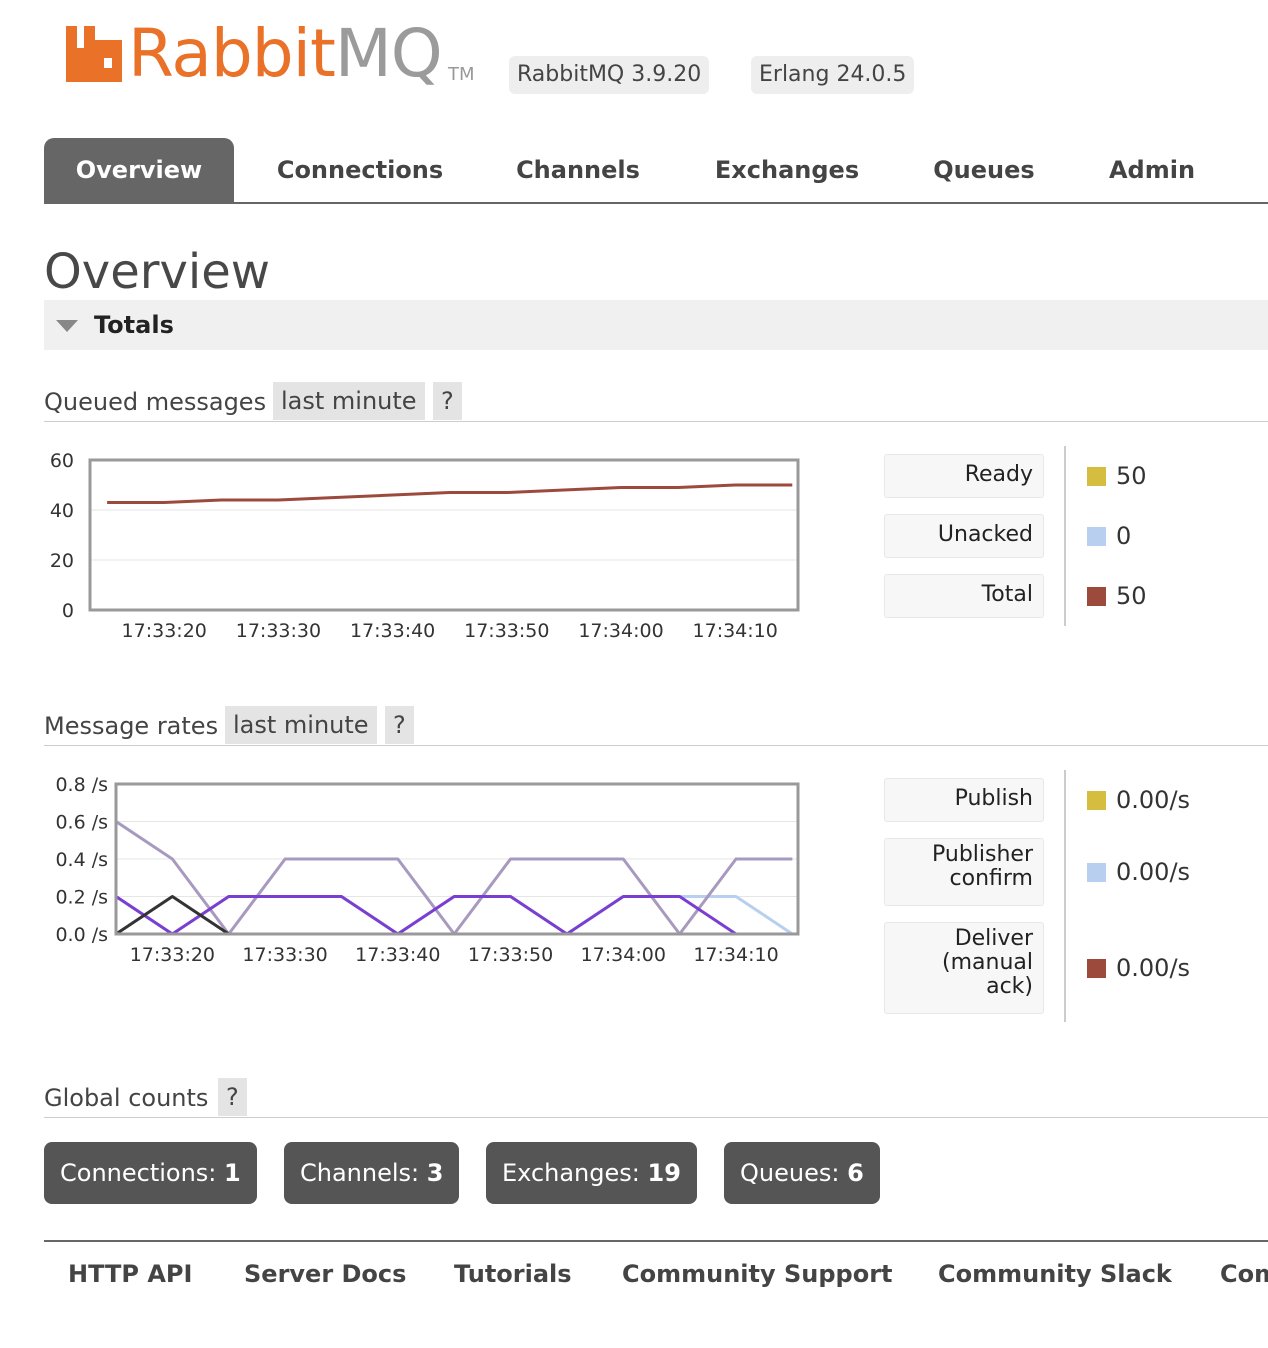 The width and height of the screenshot is (1268, 1348). I want to click on legend-label-ready: Ready, so click(964, 476).